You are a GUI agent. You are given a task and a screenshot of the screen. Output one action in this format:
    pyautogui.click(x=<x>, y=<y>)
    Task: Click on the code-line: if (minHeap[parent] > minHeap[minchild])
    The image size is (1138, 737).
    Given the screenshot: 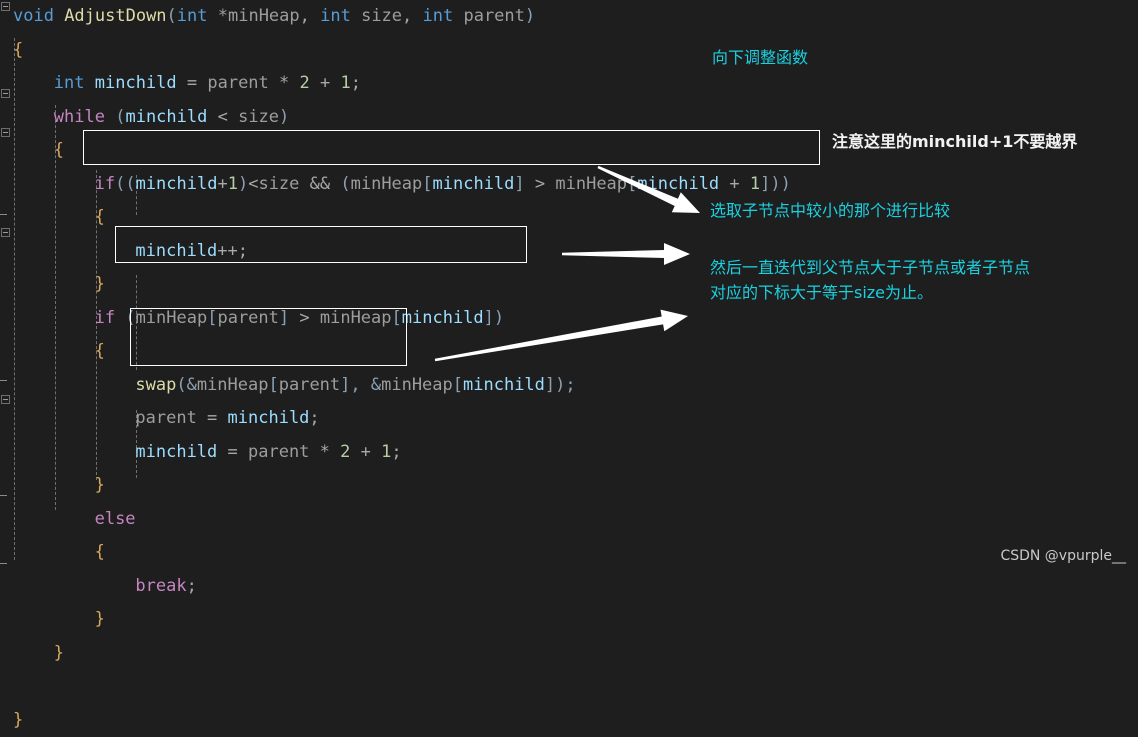 What is the action you would take?
    pyautogui.click(x=395, y=319)
    